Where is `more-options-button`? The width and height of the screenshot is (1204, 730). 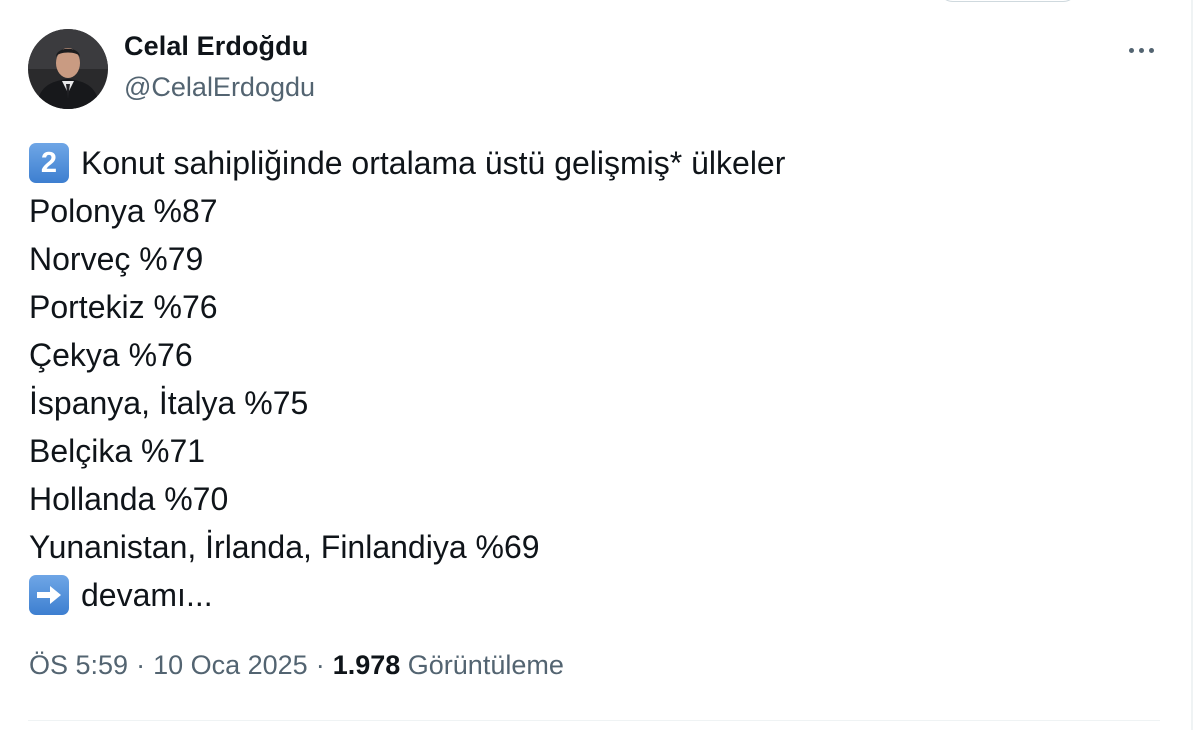 more-options-button is located at coordinates (1141, 50).